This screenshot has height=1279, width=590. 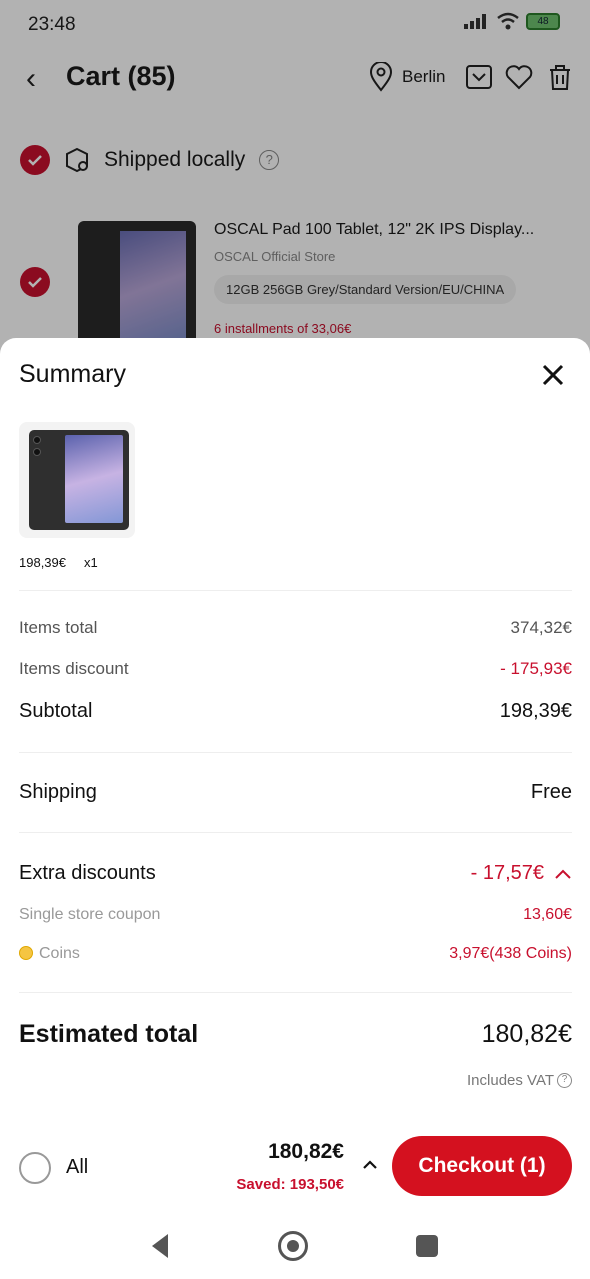 What do you see at coordinates (56, 711) in the screenshot?
I see `subtotal-label: Subtotal` at bounding box center [56, 711].